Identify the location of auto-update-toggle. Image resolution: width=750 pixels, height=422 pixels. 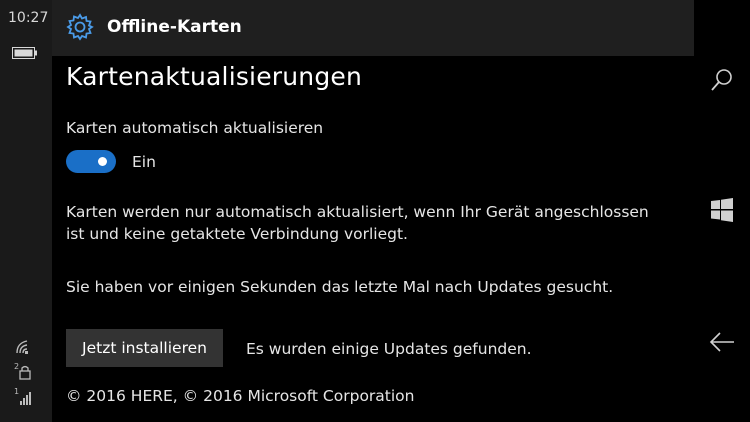
(91, 161).